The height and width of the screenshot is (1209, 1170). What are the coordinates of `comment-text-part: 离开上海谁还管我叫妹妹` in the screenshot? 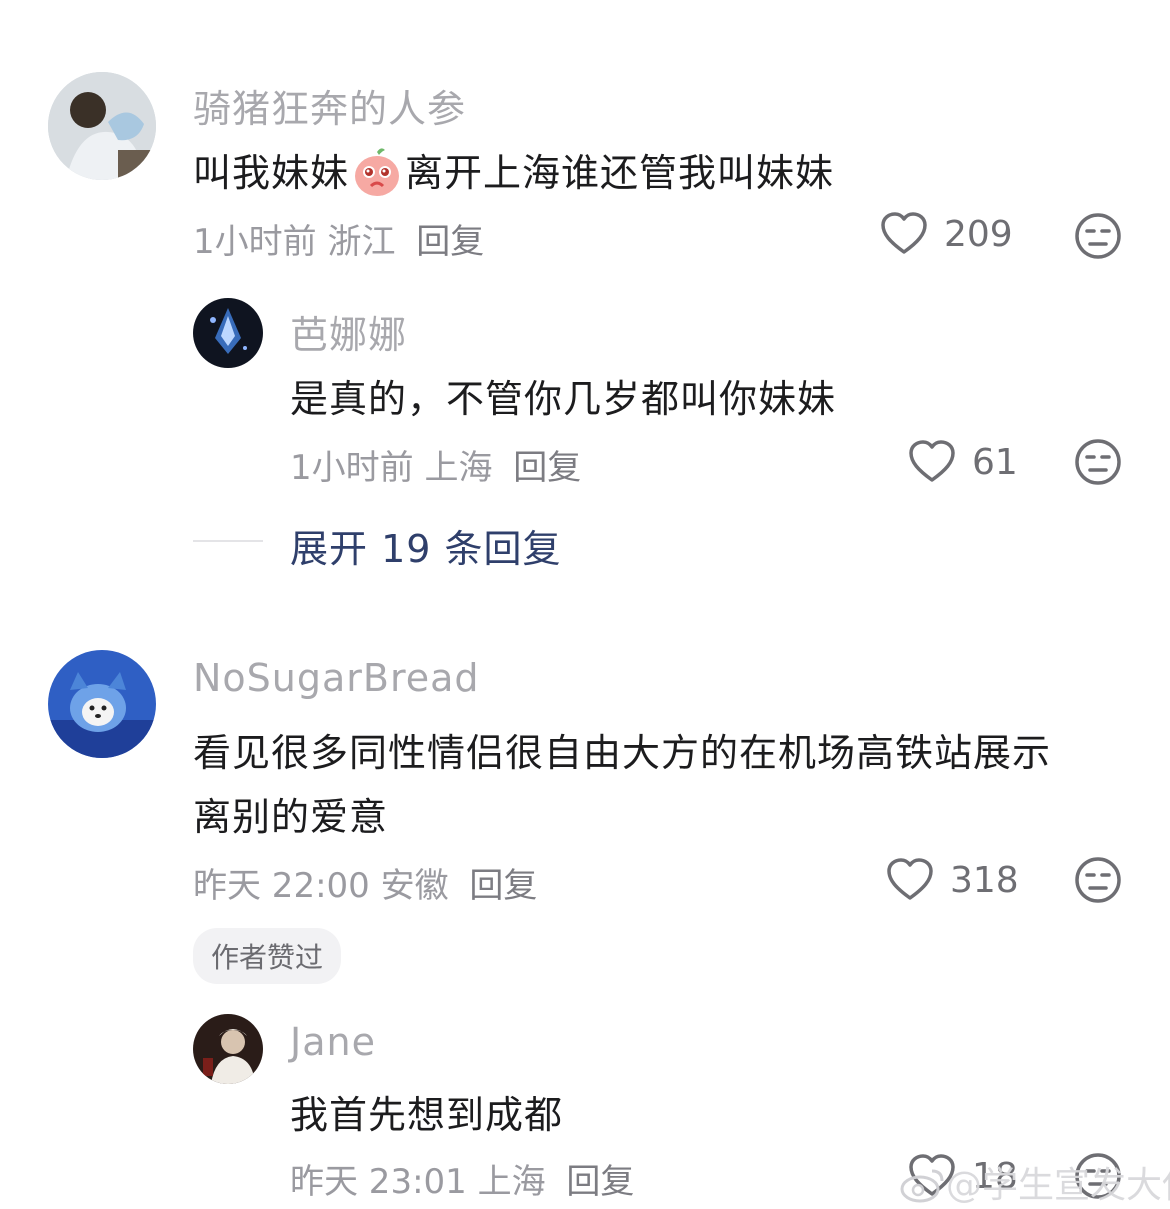 It's located at (620, 173).